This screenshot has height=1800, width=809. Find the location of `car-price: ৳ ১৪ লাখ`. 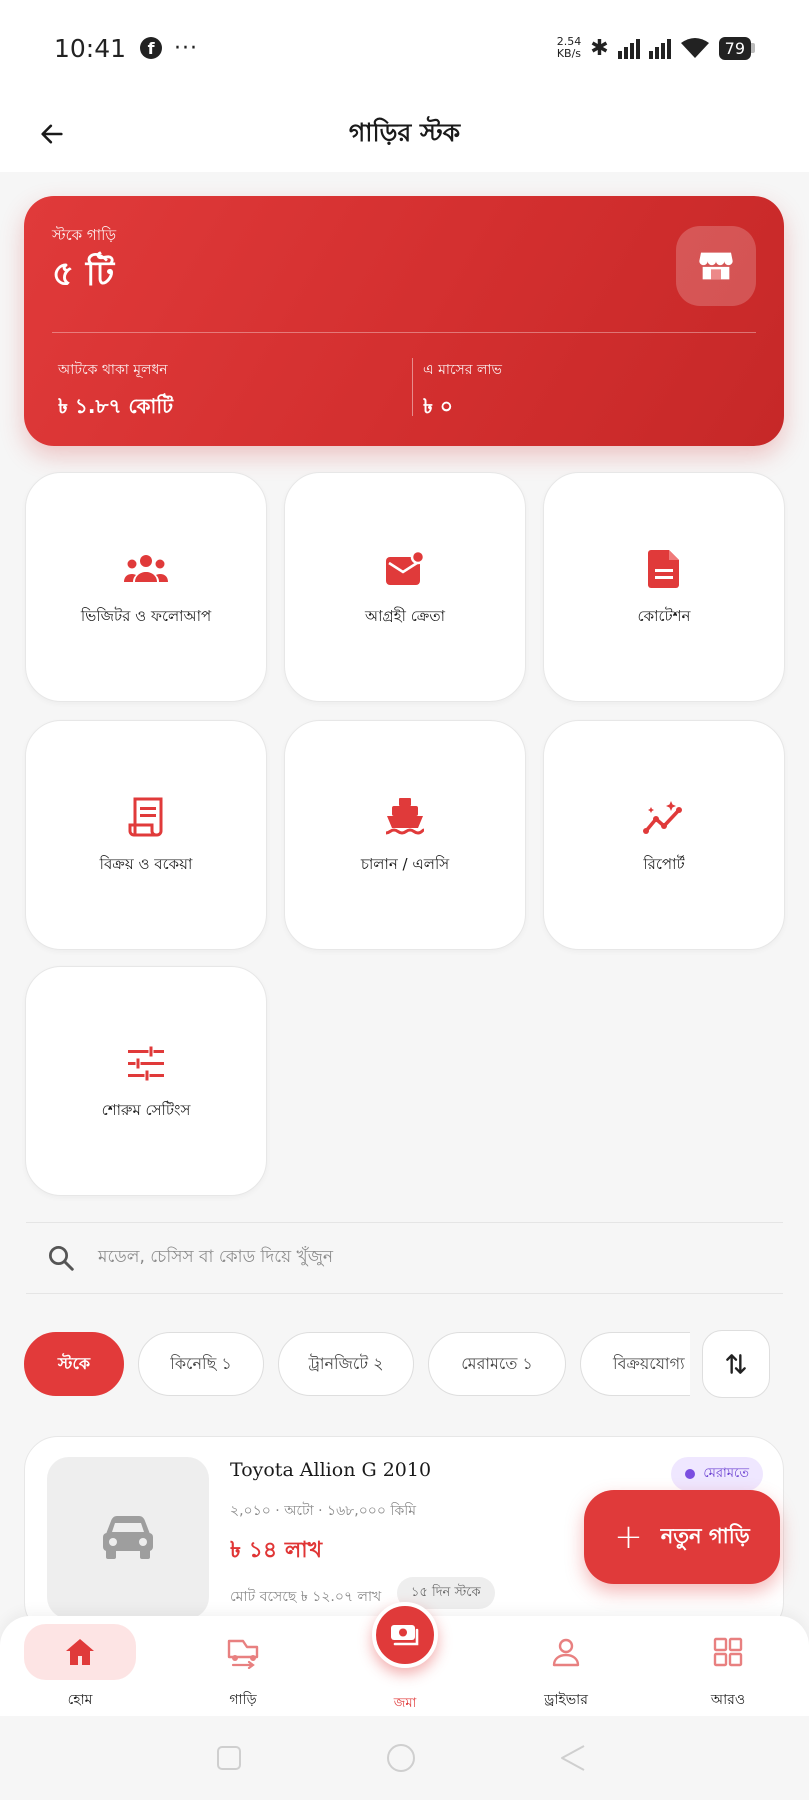

car-price: ৳ ১৪ লাখ is located at coordinates (276, 1550).